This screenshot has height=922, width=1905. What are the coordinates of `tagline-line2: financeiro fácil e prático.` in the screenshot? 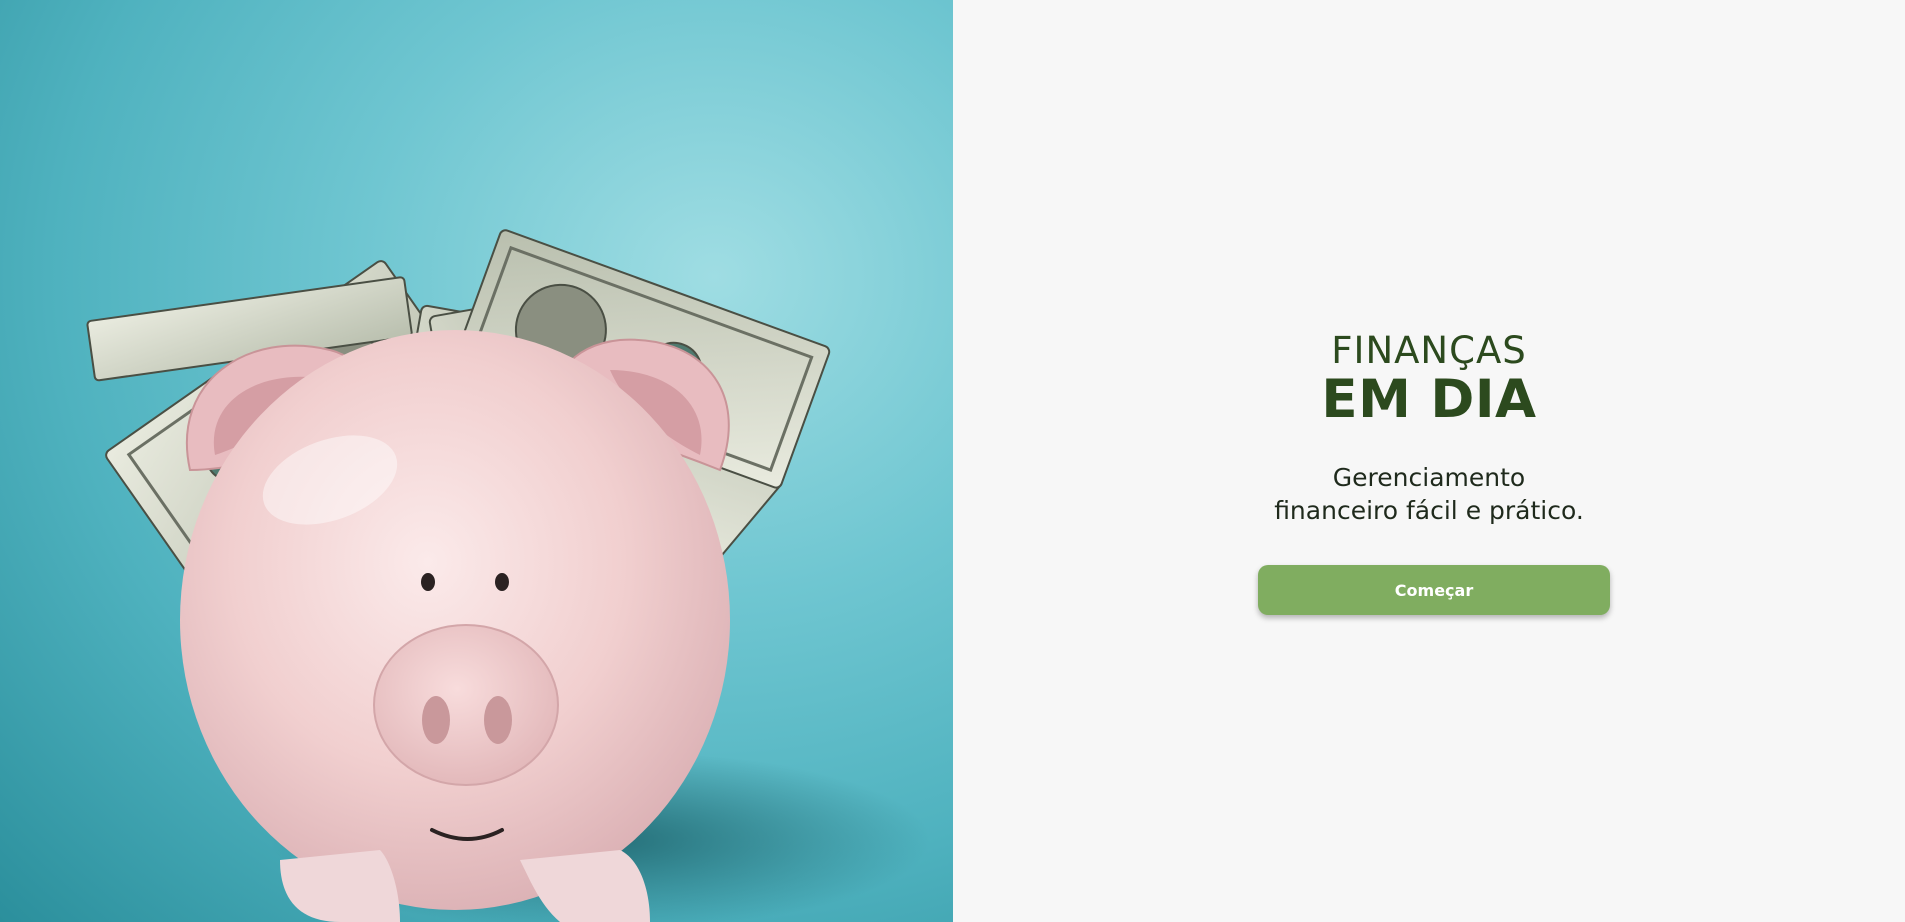 It's located at (1429, 510).